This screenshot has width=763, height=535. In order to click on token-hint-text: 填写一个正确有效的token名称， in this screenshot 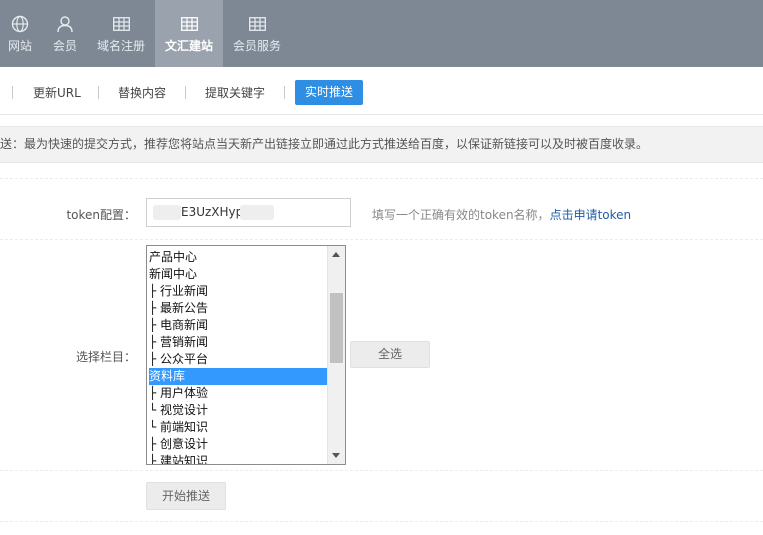, I will do `click(461, 215)`.